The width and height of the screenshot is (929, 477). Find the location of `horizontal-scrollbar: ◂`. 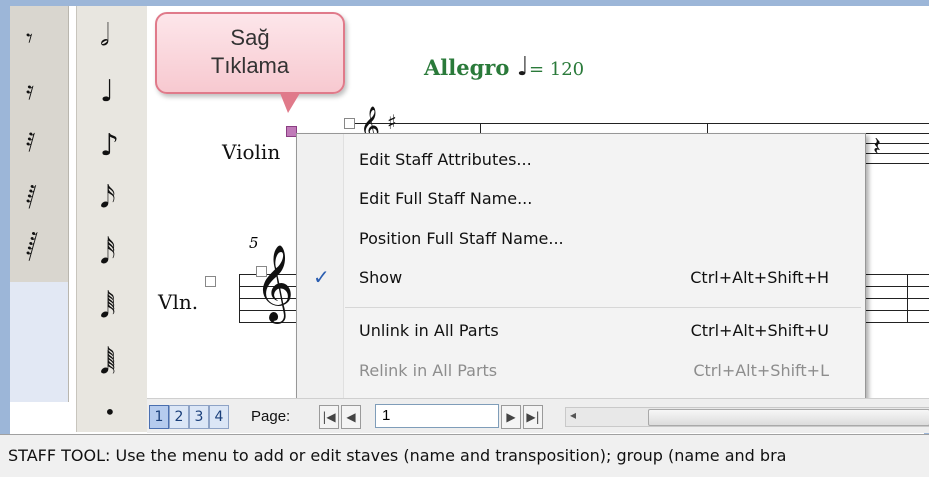

horizontal-scrollbar: ◂ is located at coordinates (747, 417).